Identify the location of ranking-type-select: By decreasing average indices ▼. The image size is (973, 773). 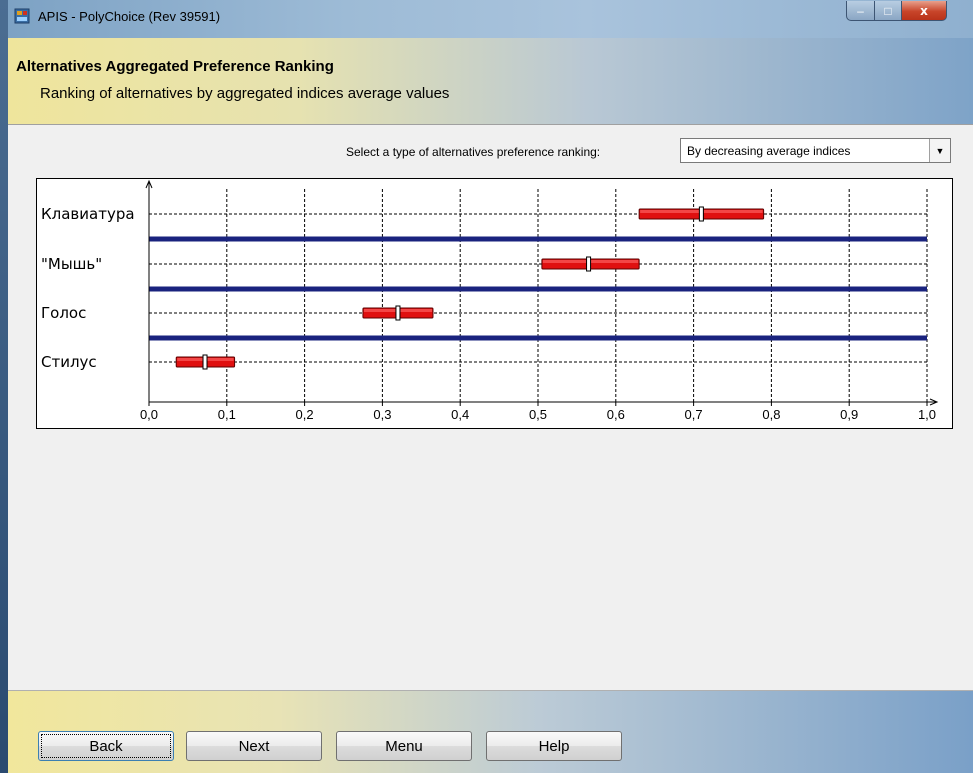
(815, 150).